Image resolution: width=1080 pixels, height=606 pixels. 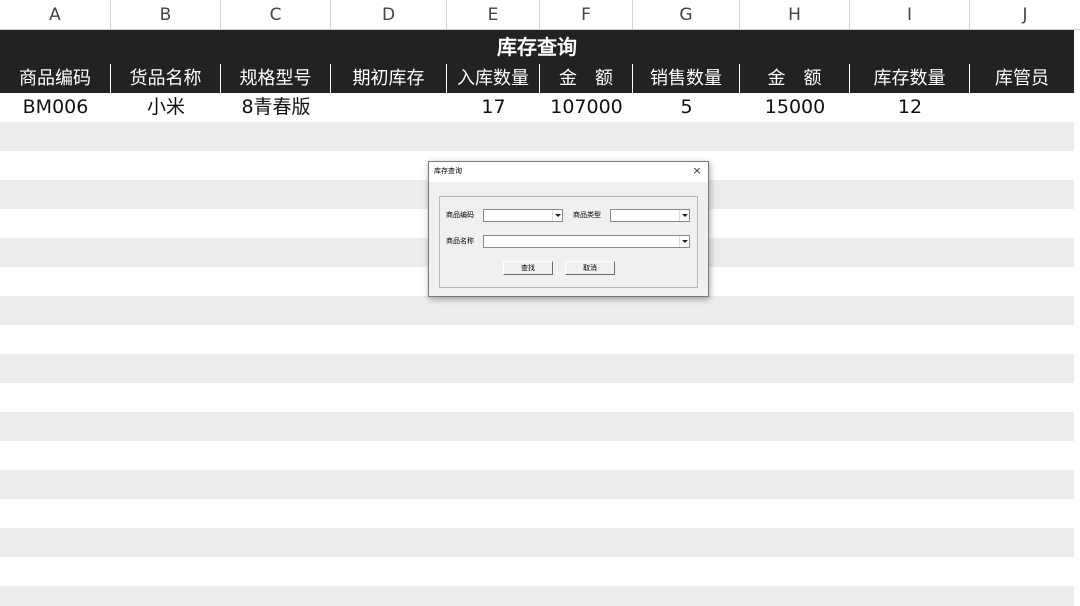 I want to click on dialog-titlebar: 库存查询 ×, so click(x=568, y=172).